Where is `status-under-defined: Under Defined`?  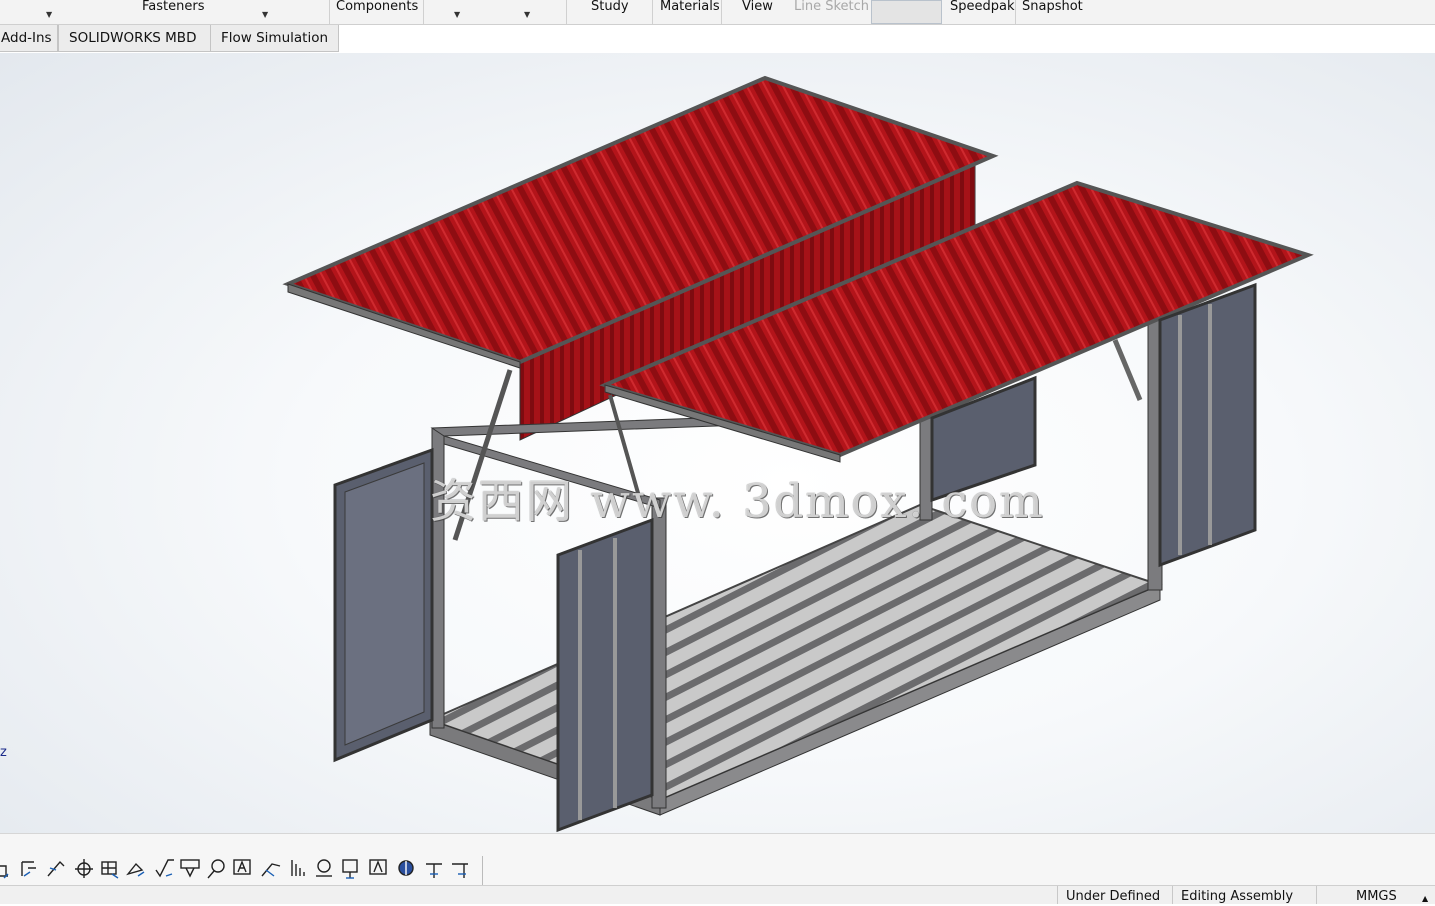 status-under-defined: Under Defined is located at coordinates (1113, 896).